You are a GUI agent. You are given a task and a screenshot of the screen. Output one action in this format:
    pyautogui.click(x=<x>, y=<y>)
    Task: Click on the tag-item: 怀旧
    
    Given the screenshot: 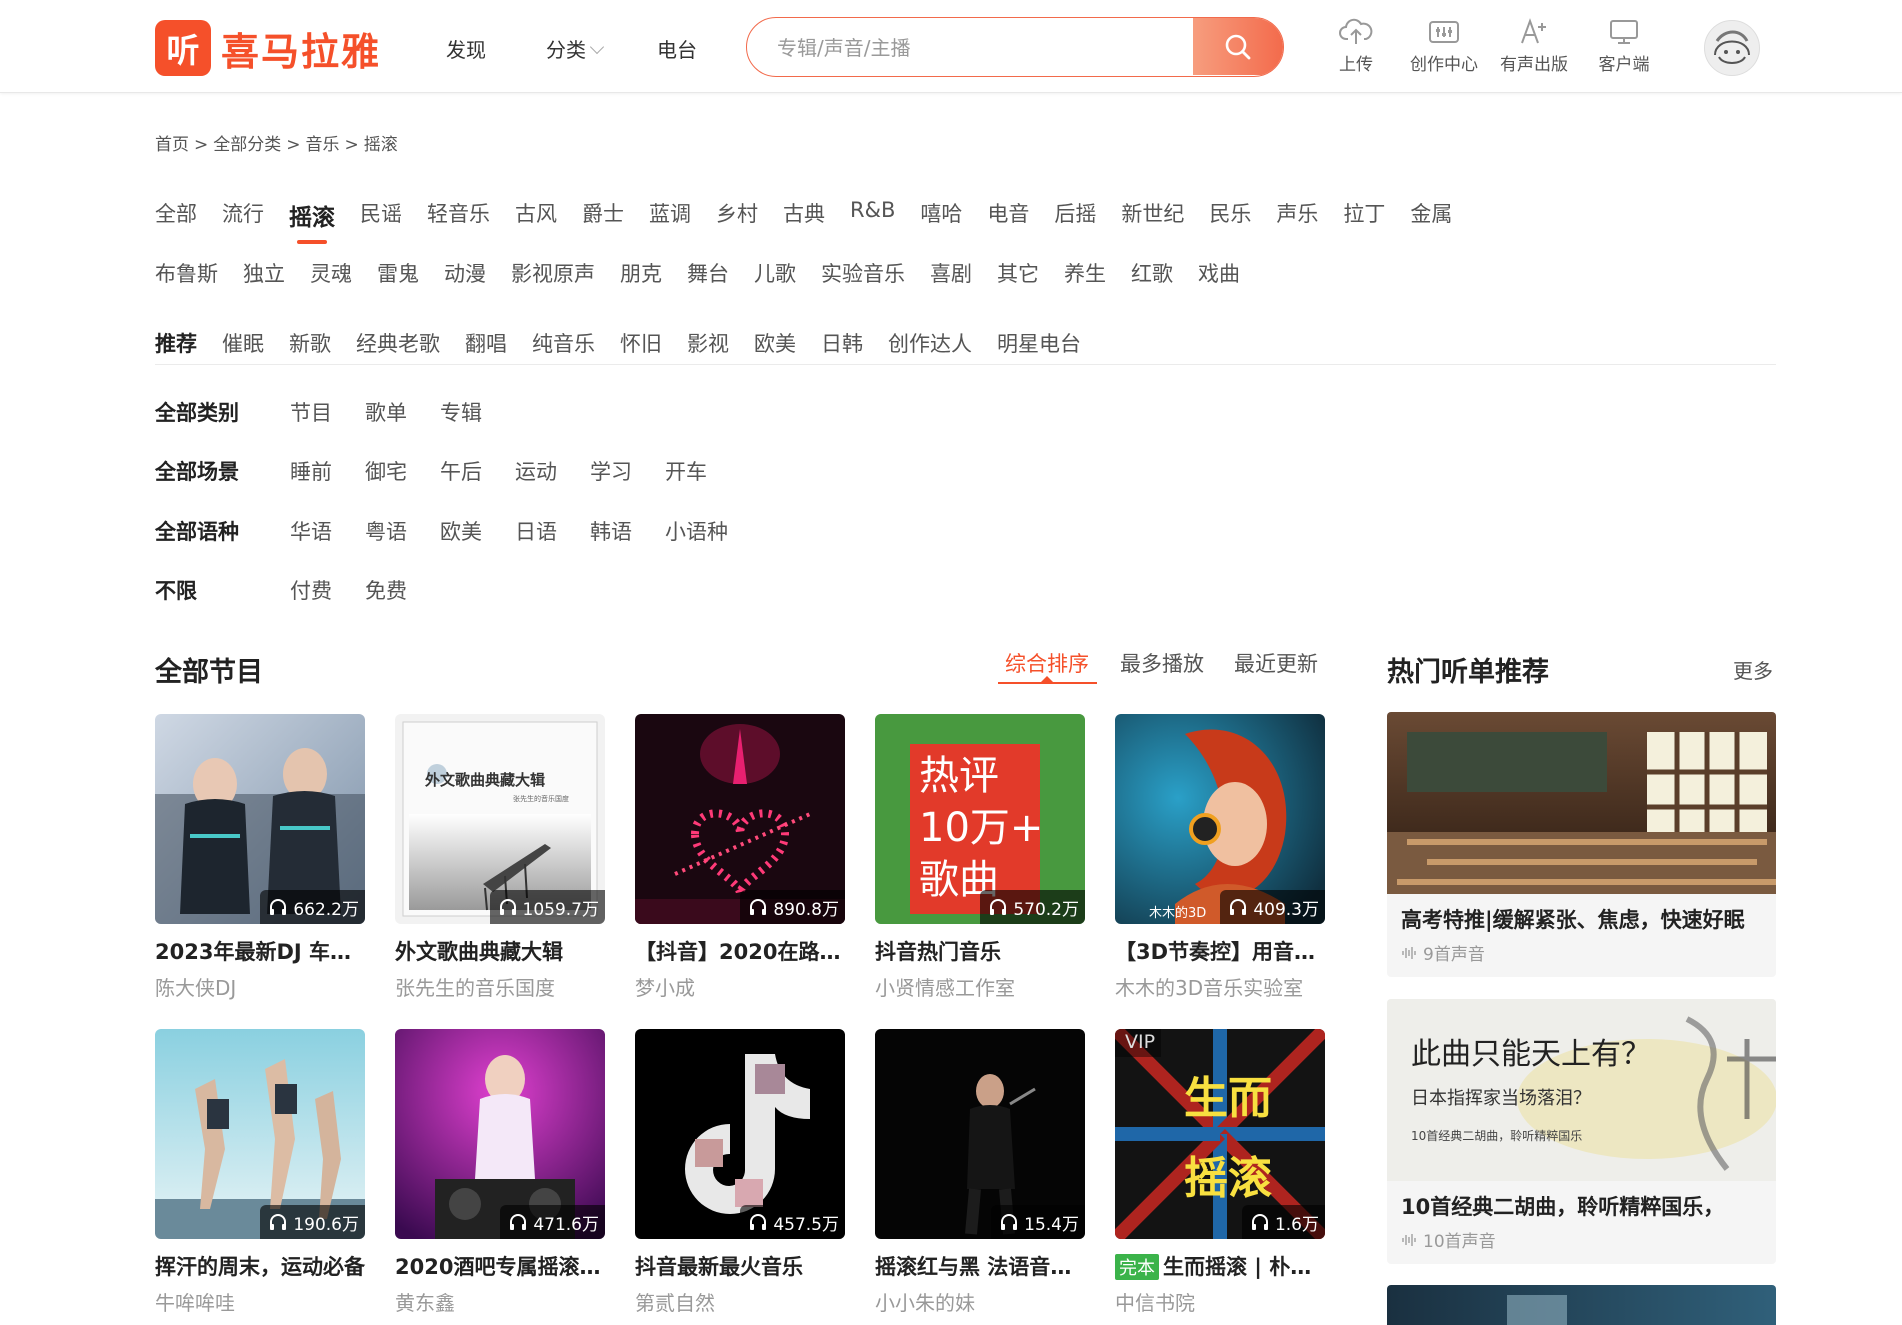 What is the action you would take?
    pyautogui.click(x=641, y=343)
    